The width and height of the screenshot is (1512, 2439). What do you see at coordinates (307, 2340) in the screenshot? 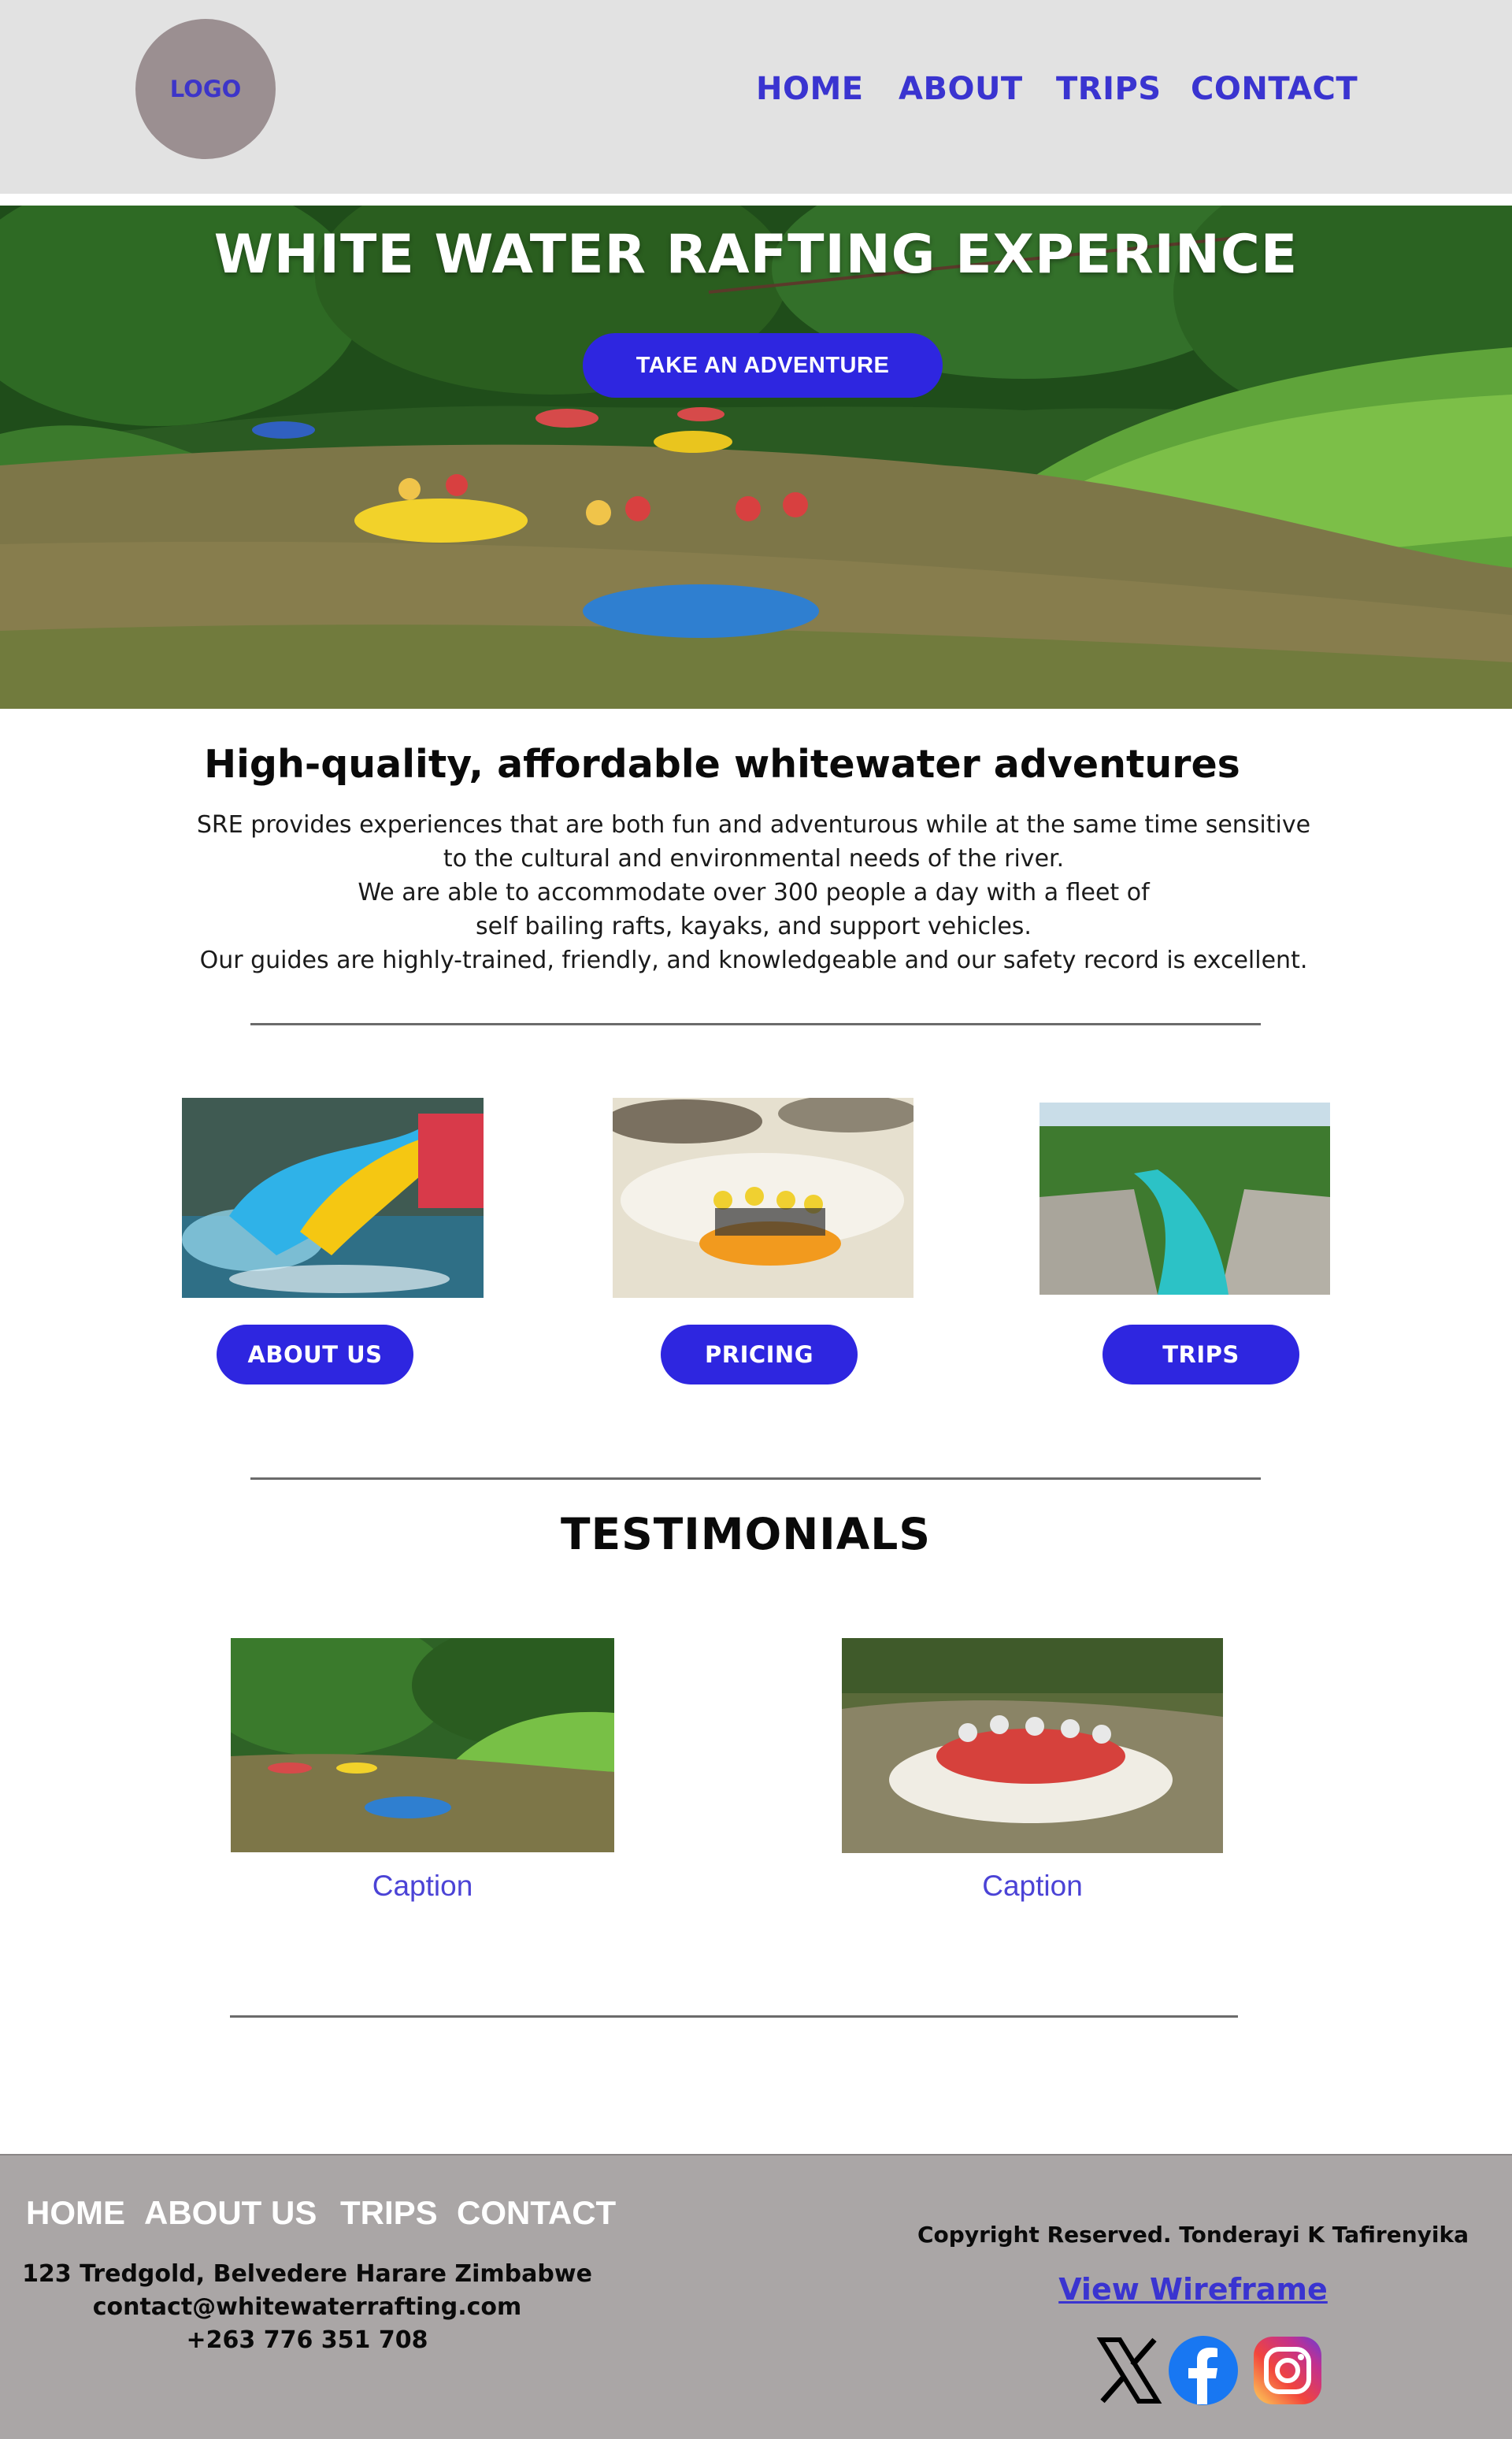
I see `phone-number: +263 776 351 708` at bounding box center [307, 2340].